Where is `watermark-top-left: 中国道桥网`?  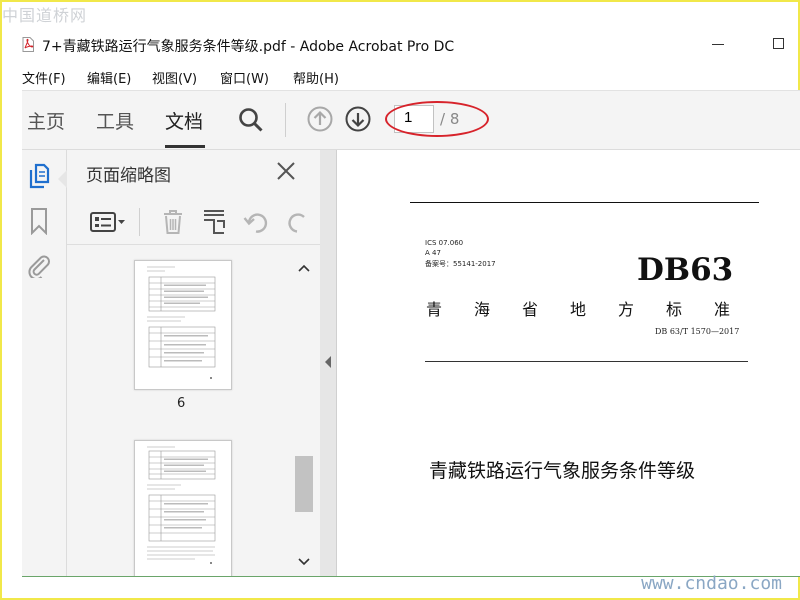 watermark-top-left: 中国道桥网 is located at coordinates (45, 15).